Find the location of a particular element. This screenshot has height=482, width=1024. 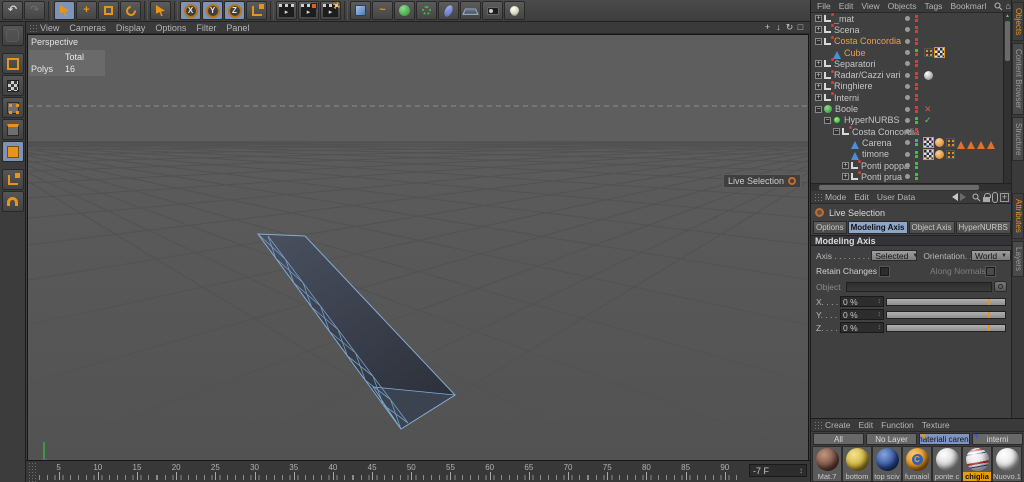

attribute-menu-edit: Edit is located at coordinates (861, 197).